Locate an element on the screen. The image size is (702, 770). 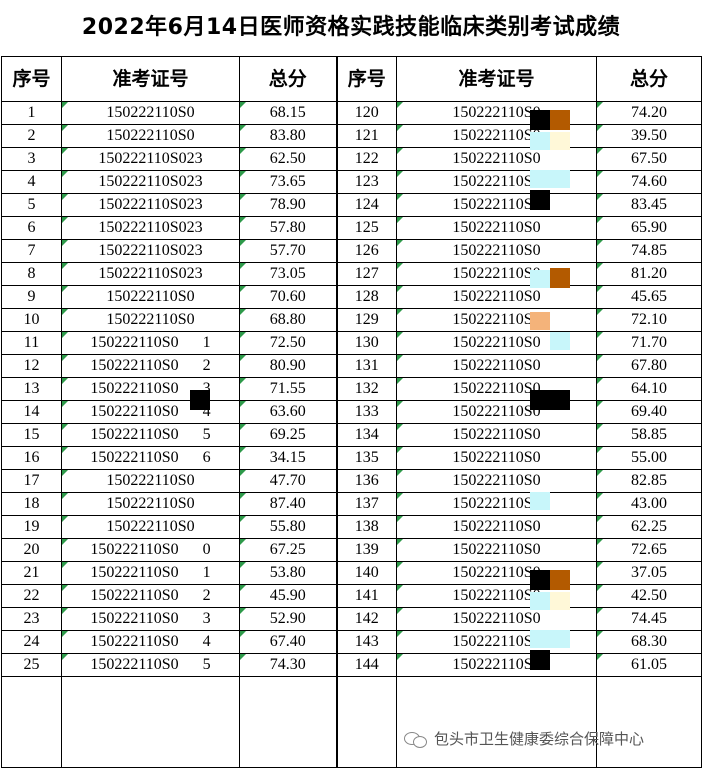
seq-left-cell-text: 13 is located at coordinates (31, 388).